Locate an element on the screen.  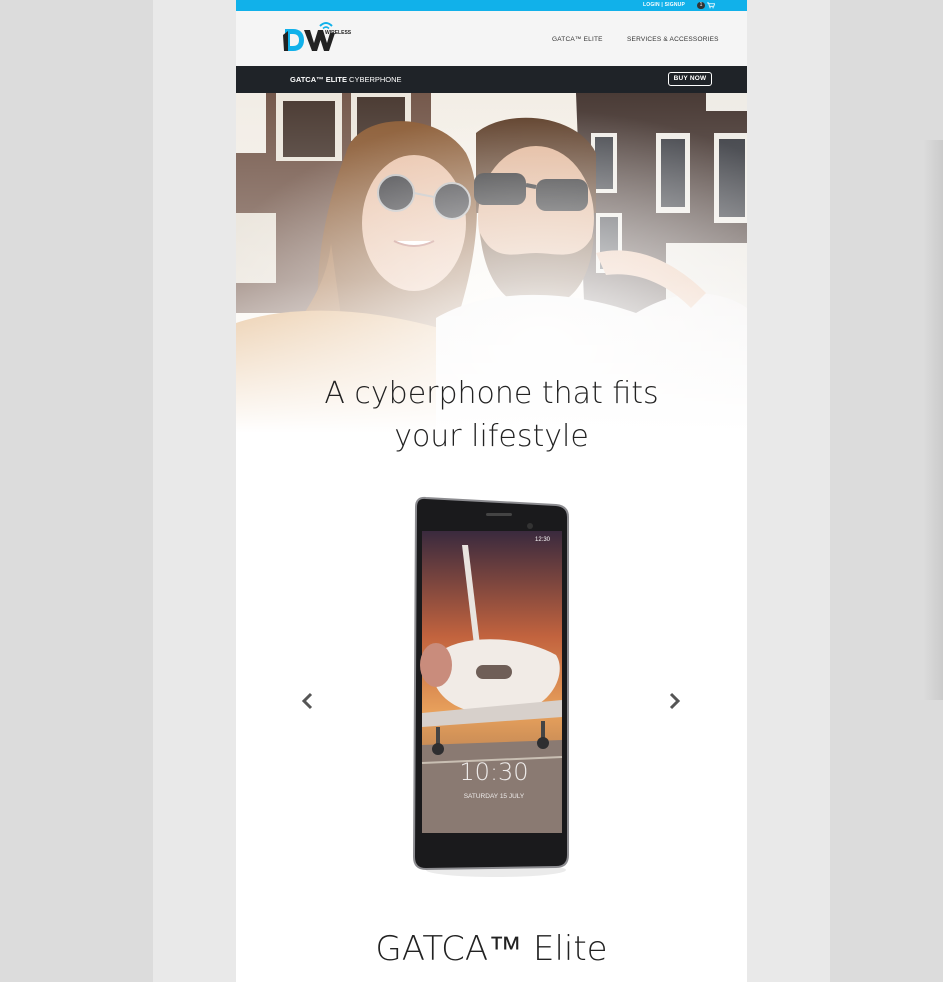
subnav-title-bold: GATCA™ ELITE is located at coordinates (318, 79).